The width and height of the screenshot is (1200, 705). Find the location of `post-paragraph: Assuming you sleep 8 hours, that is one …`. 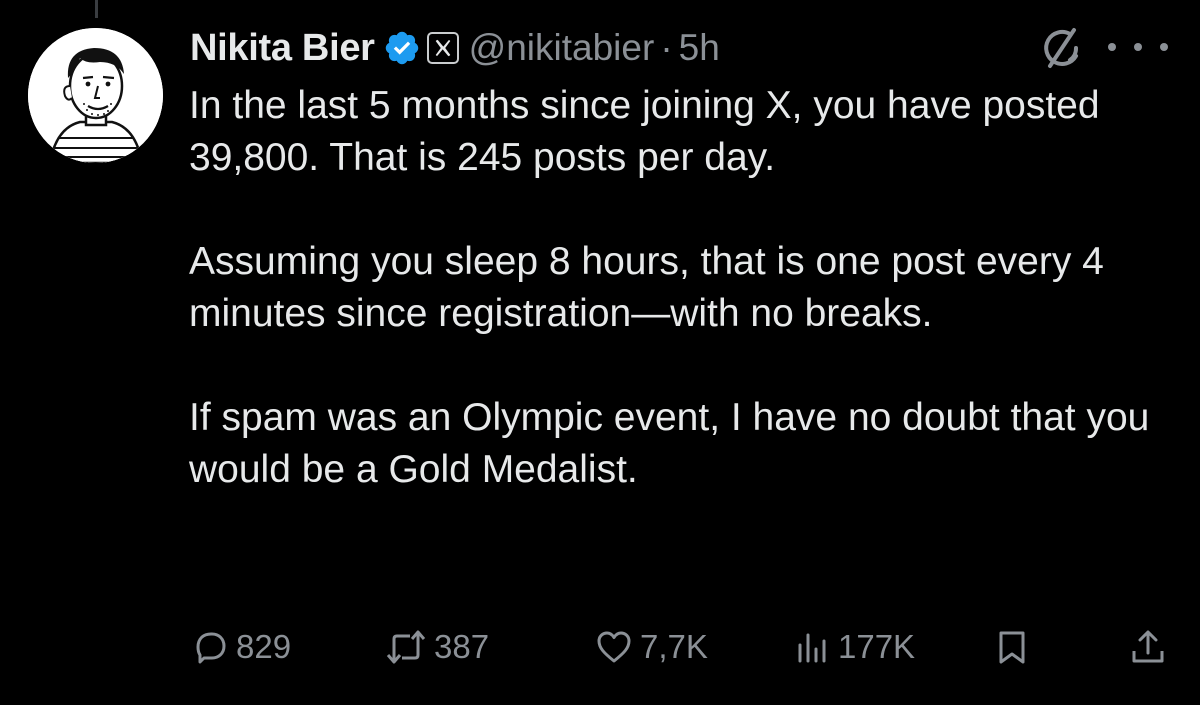

post-paragraph: Assuming you sleep 8 hours, that is one … is located at coordinates (646, 287).